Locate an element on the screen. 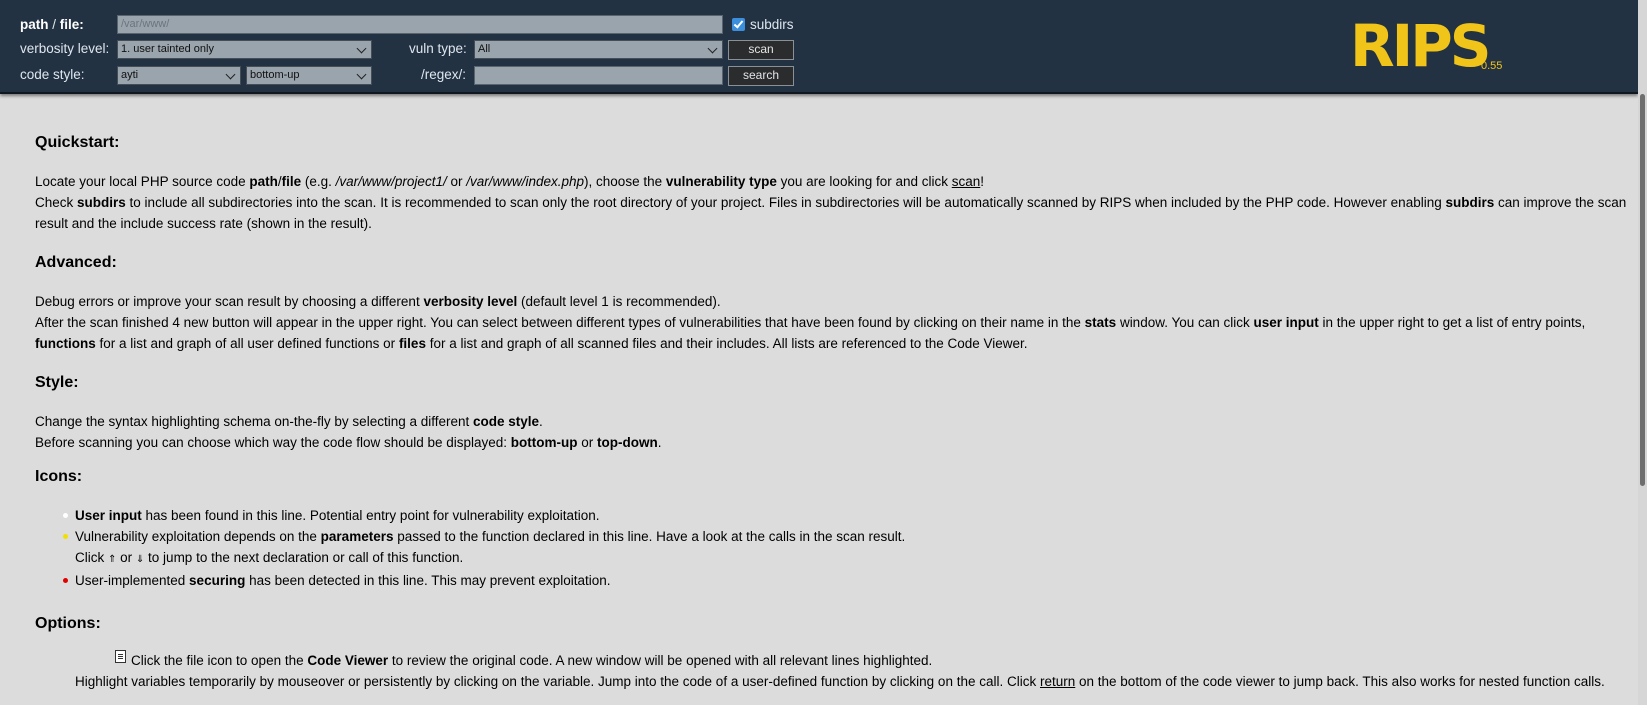 This screenshot has width=1647, height=705. icons-section: Icons: is located at coordinates (832, 477).